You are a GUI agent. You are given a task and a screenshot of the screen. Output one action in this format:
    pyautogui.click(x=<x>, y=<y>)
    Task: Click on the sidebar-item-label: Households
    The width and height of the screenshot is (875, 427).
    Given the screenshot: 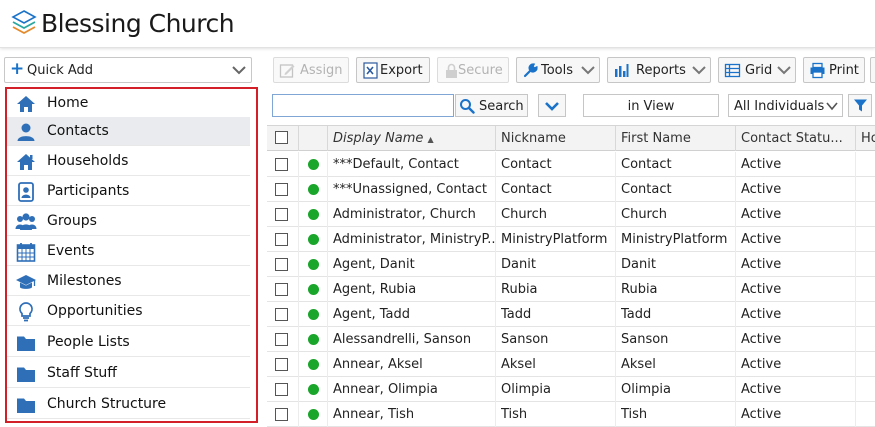 What is the action you would take?
    pyautogui.click(x=88, y=161)
    